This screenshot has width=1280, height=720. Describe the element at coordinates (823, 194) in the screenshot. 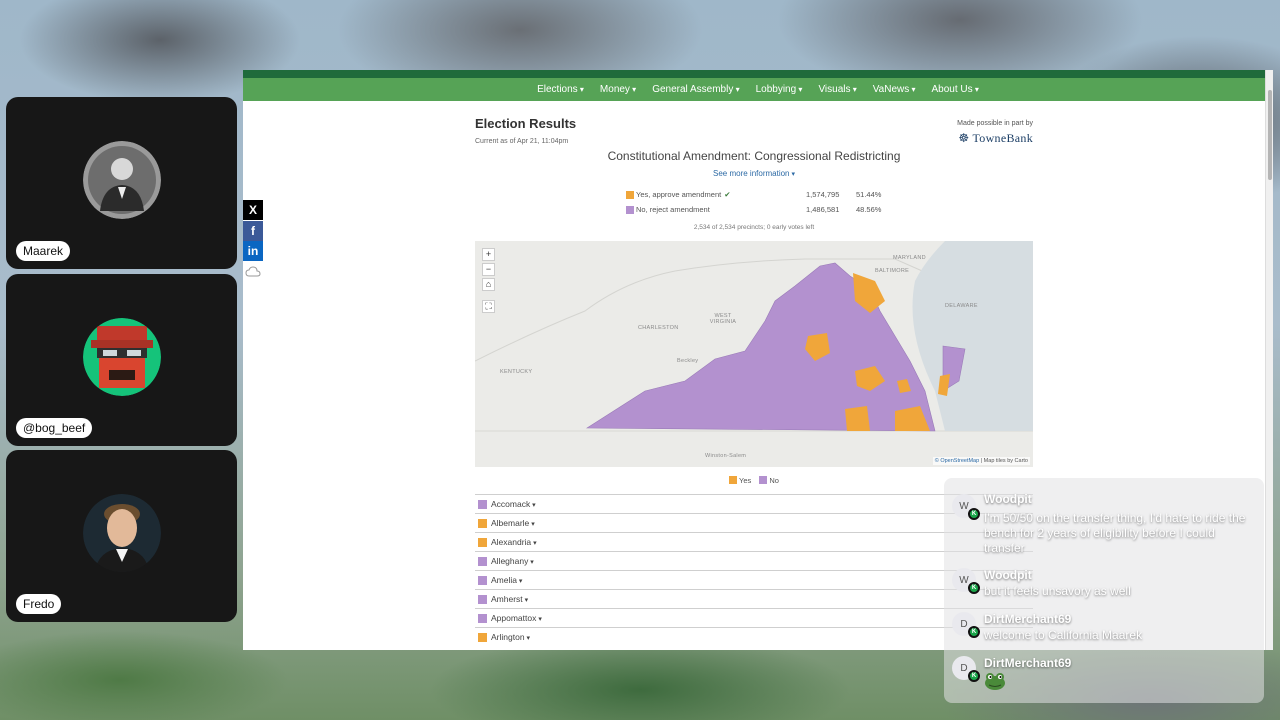

I see `result-votes: 1,574,795` at that location.